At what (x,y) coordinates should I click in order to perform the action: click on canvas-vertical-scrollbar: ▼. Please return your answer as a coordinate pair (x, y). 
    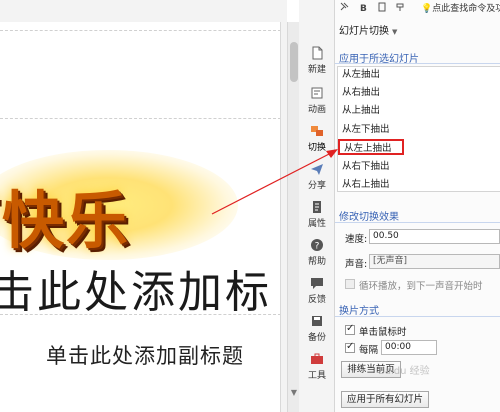
    Looking at the image, I should click on (293, 217).